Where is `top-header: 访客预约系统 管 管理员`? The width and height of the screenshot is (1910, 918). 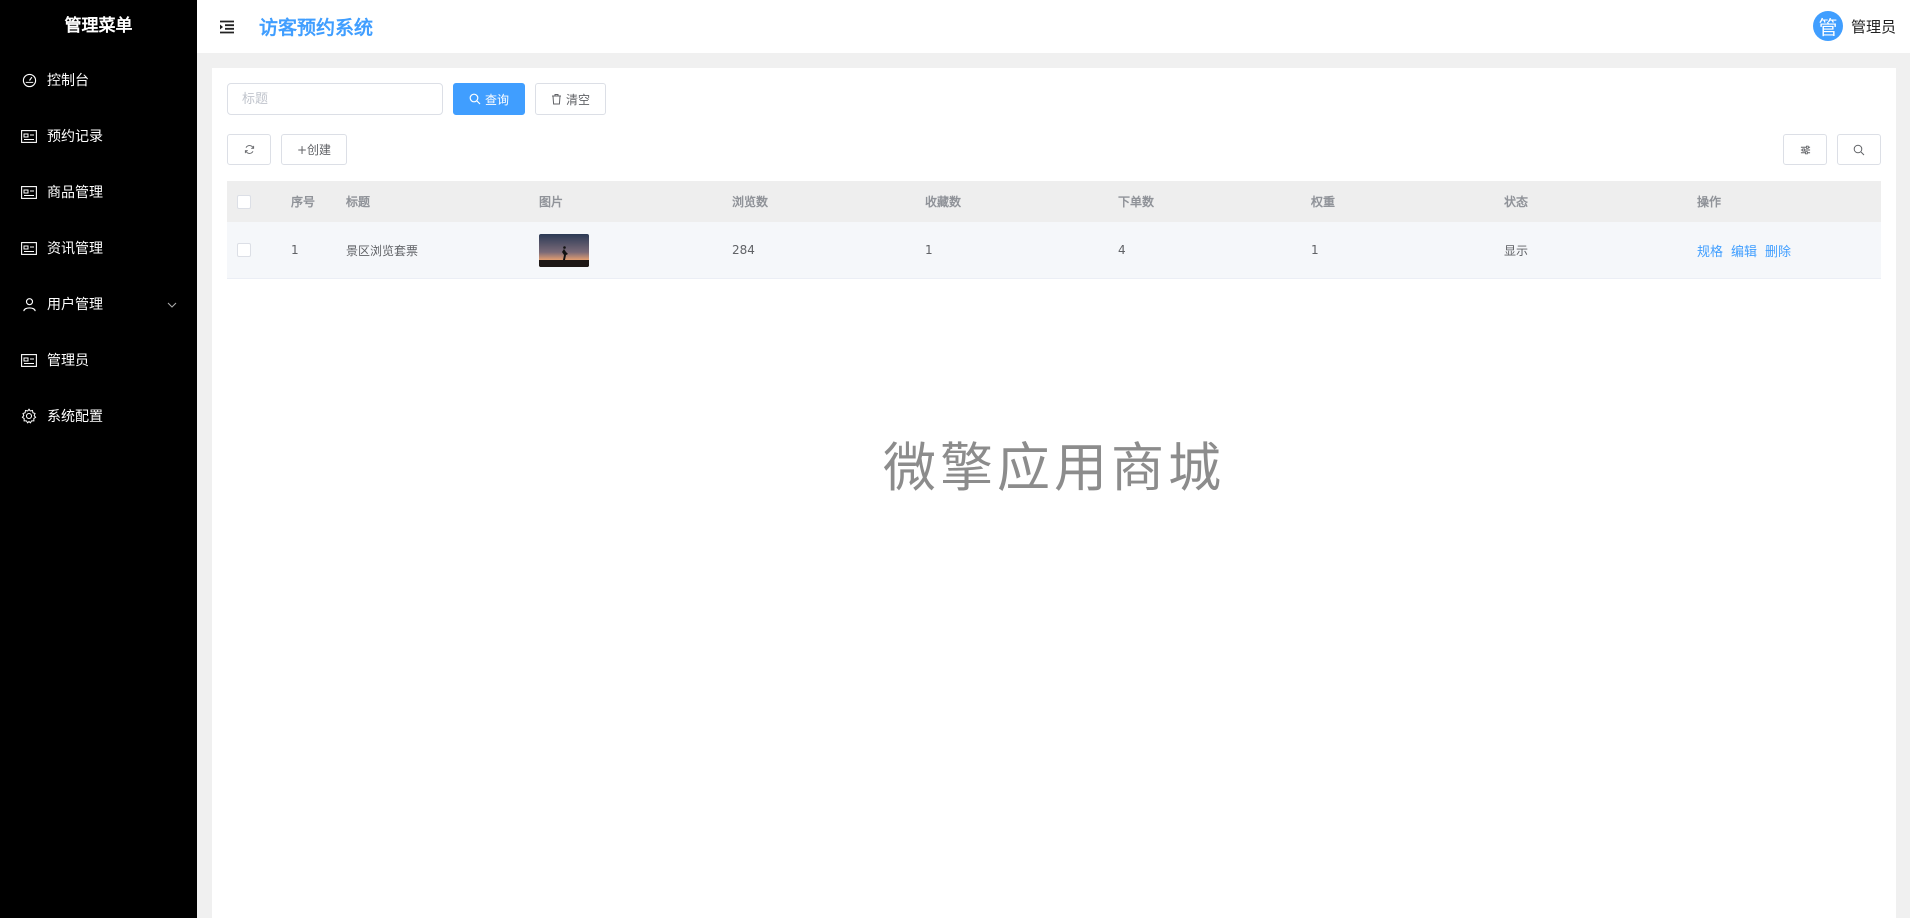
top-header: 访客预约系统 管 管理员 is located at coordinates (1053, 26).